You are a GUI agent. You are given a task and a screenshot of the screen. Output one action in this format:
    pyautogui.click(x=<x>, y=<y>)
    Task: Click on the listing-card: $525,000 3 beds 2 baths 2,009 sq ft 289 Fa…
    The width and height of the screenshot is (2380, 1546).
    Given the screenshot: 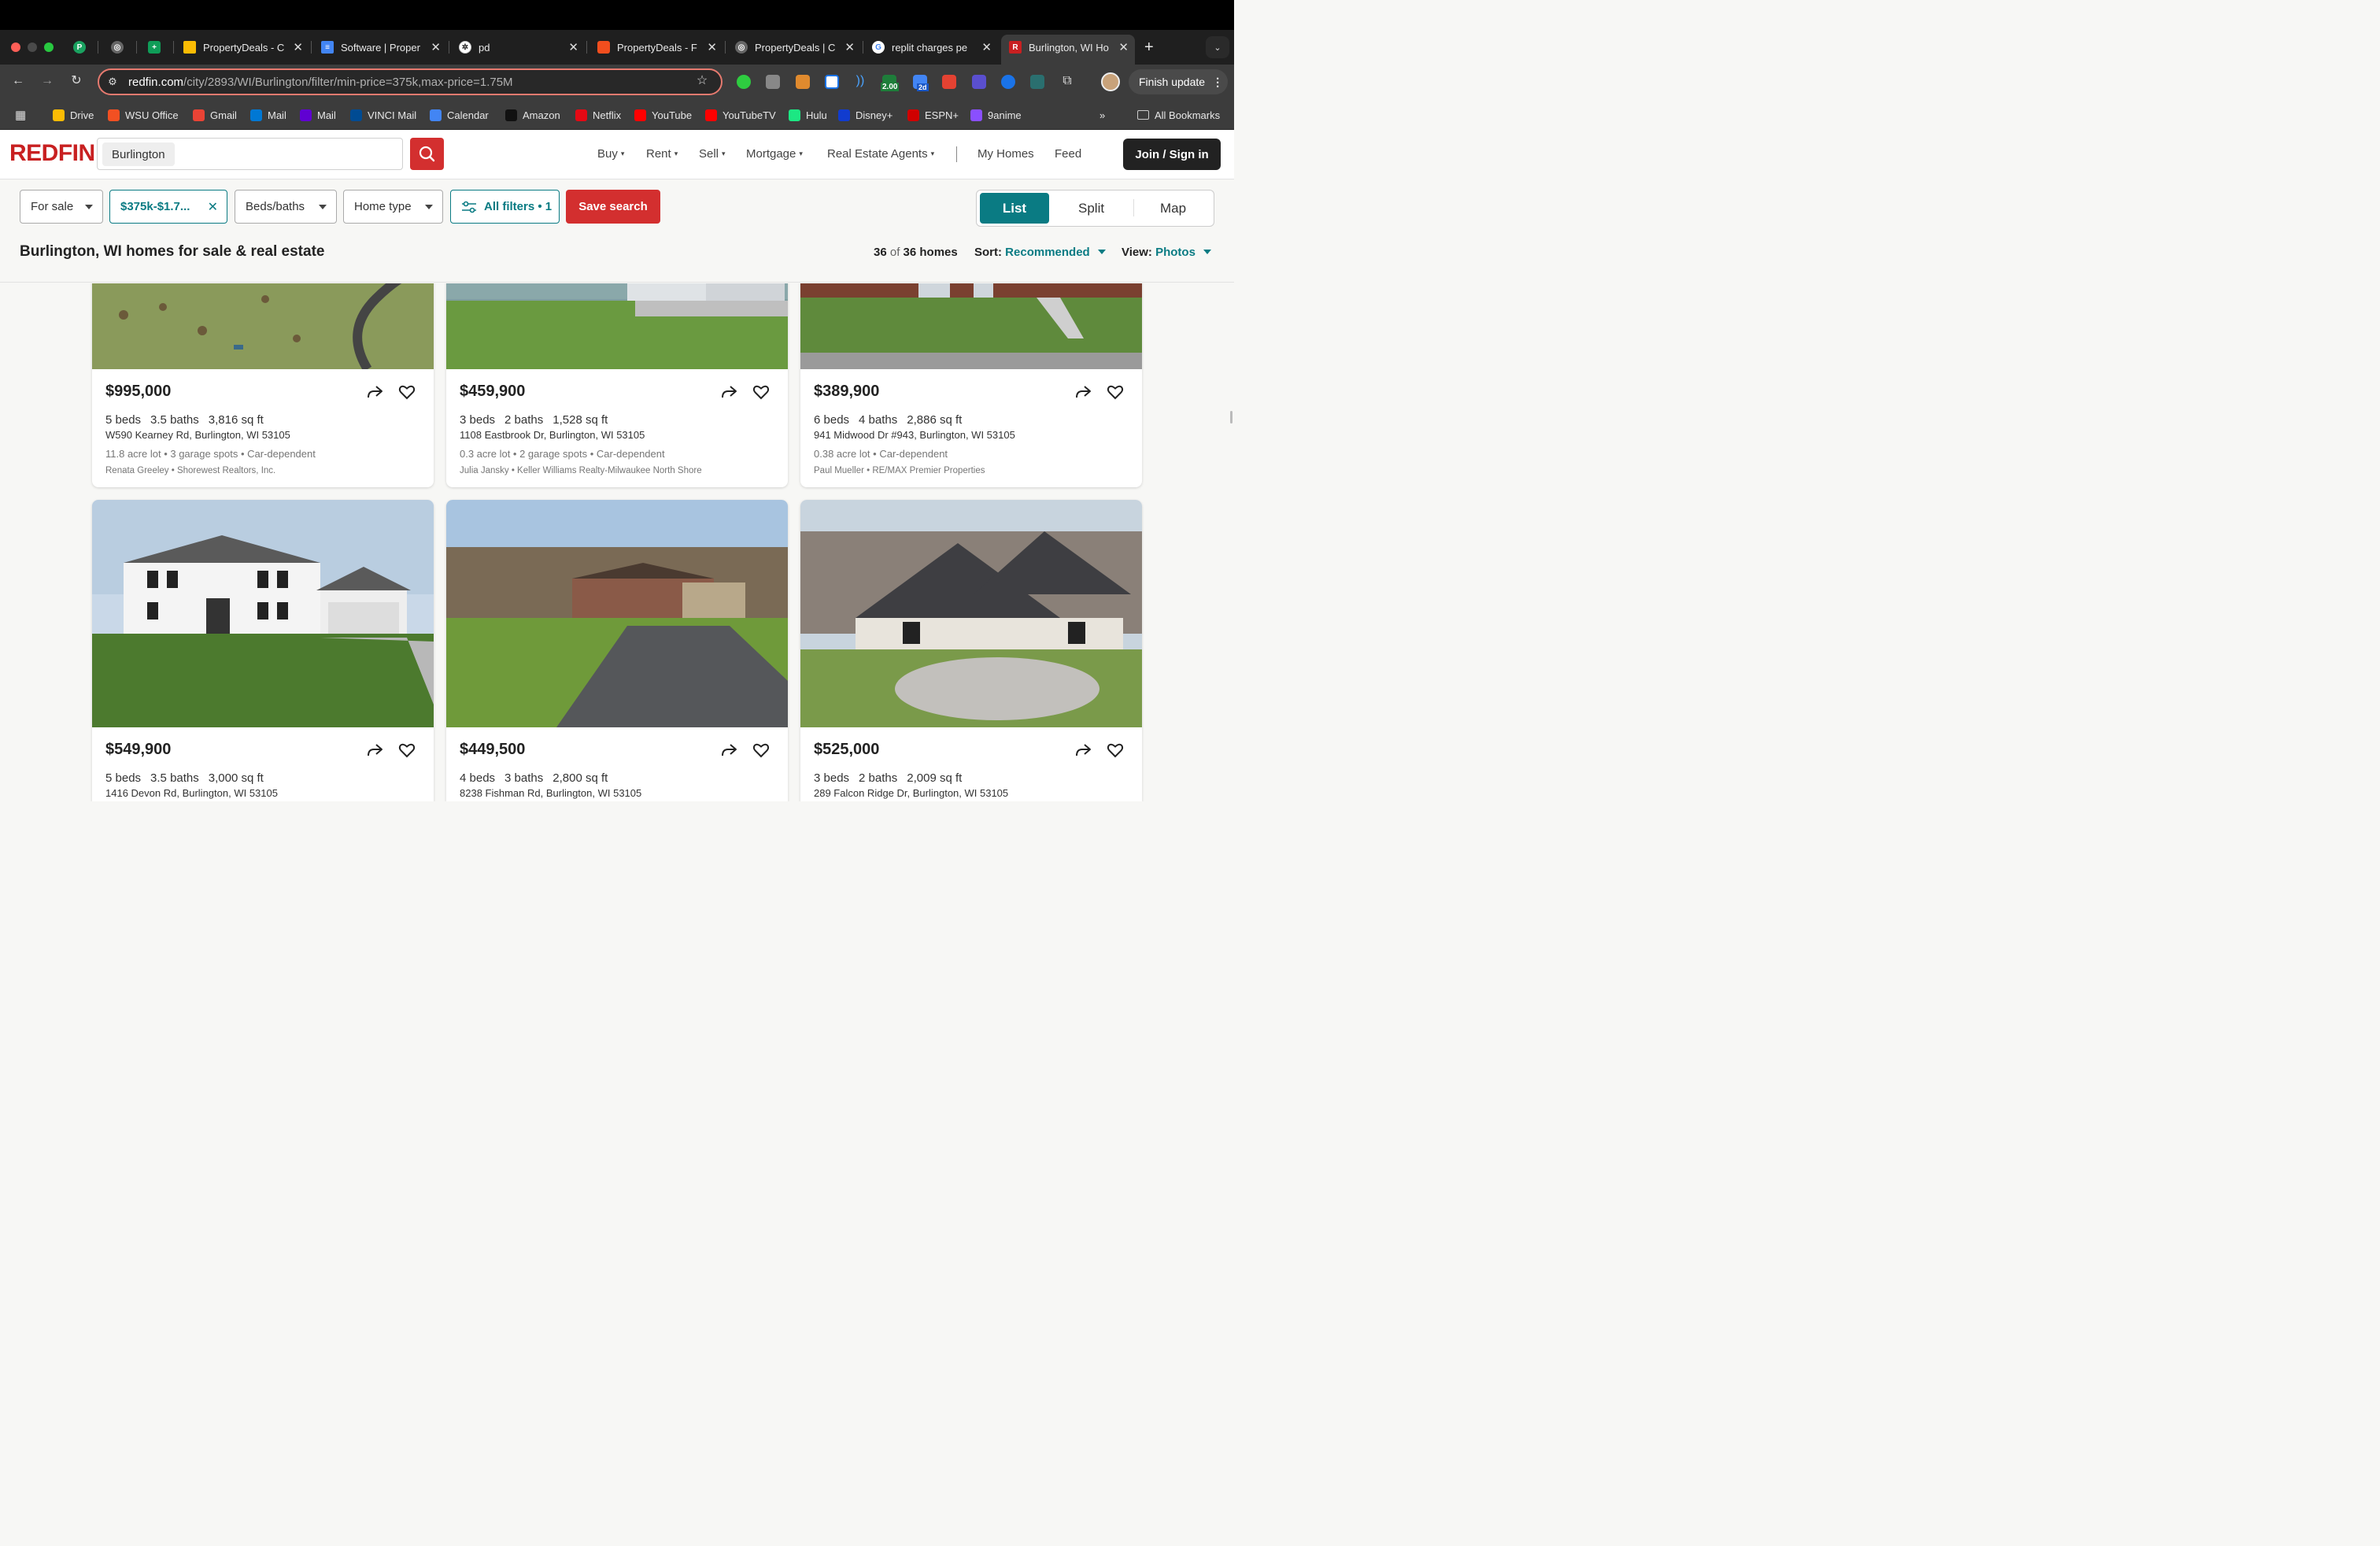 What is the action you would take?
    pyautogui.click(x=971, y=650)
    